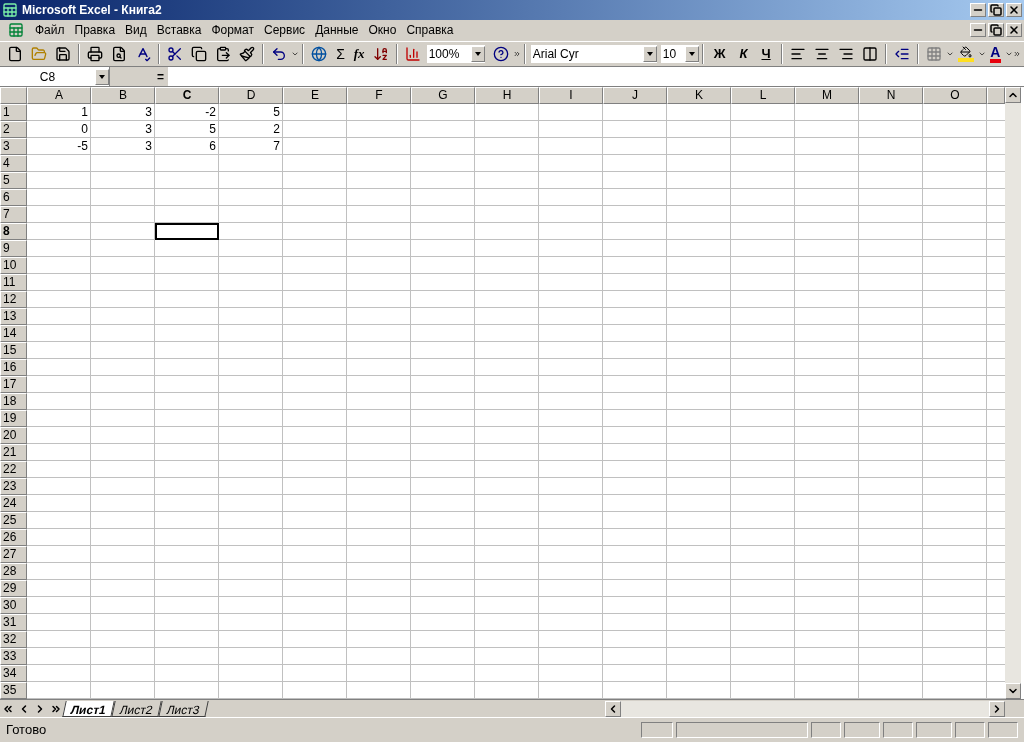 The width and height of the screenshot is (1024, 742). What do you see at coordinates (965, 54) in the screenshot?
I see `fill-color-icon` at bounding box center [965, 54].